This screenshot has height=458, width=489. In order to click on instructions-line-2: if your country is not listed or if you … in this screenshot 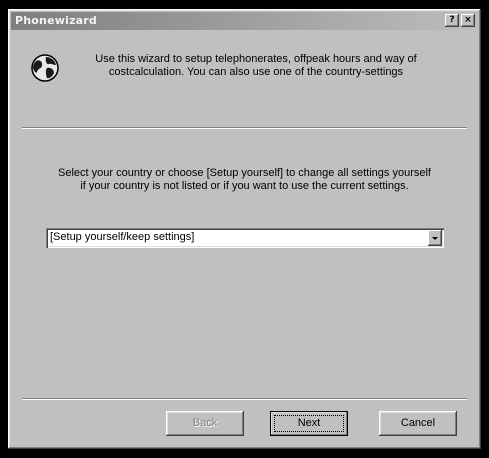, I will do `click(244, 186)`.